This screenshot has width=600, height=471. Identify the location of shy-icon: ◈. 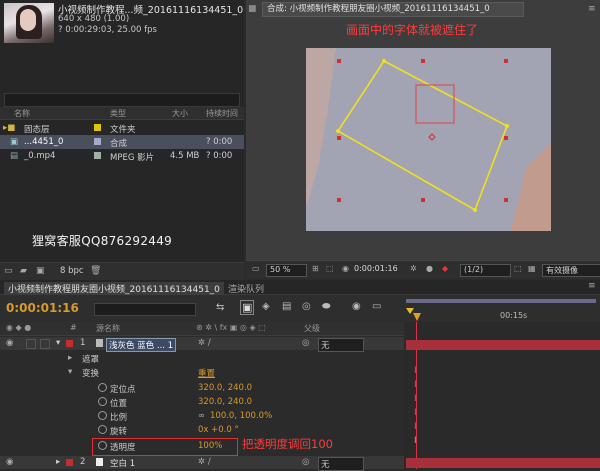
(266, 306).